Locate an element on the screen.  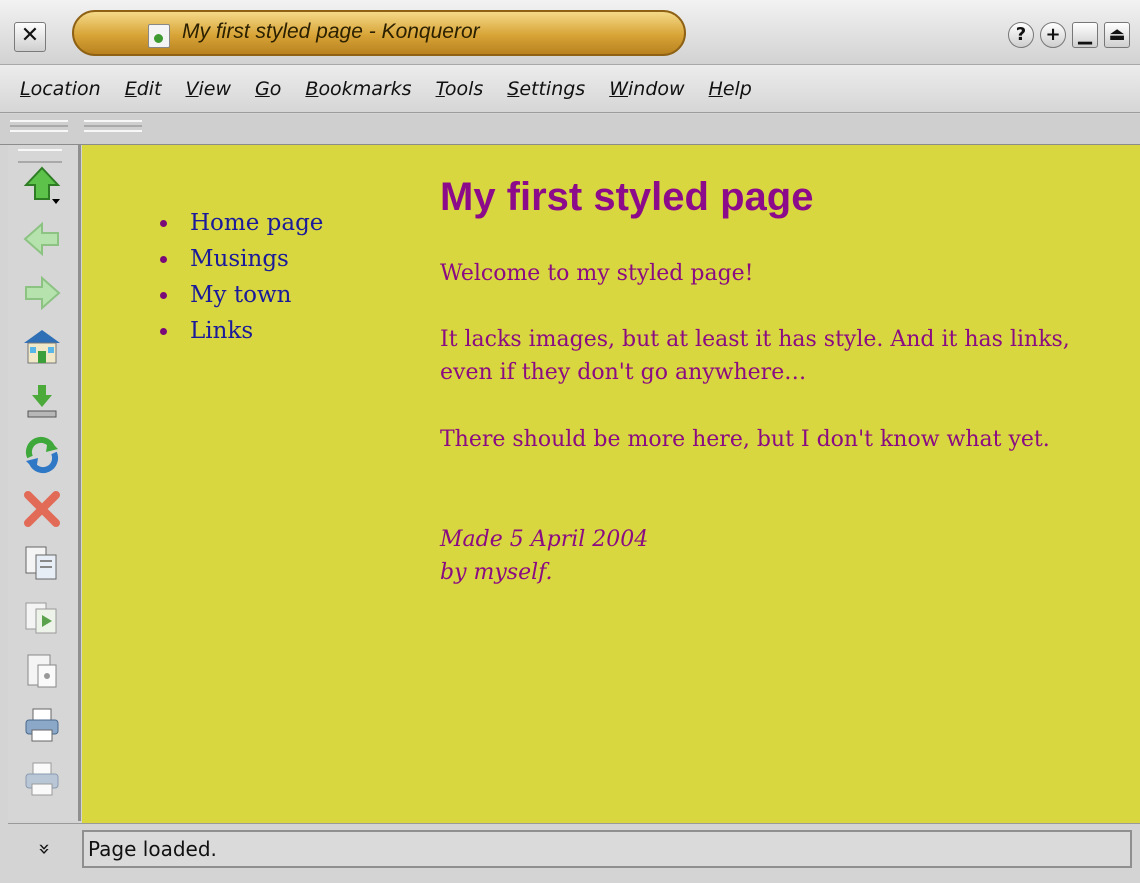
list-item: Links is located at coordinates (241, 331).